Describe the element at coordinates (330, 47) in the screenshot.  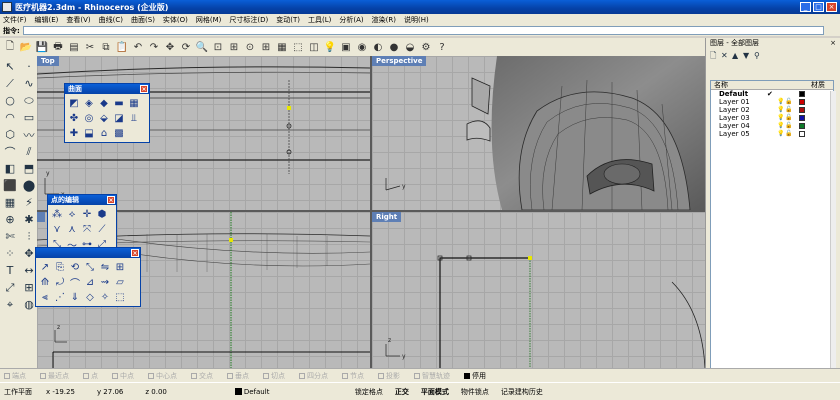
I see `light-icon: 💡` at that location.